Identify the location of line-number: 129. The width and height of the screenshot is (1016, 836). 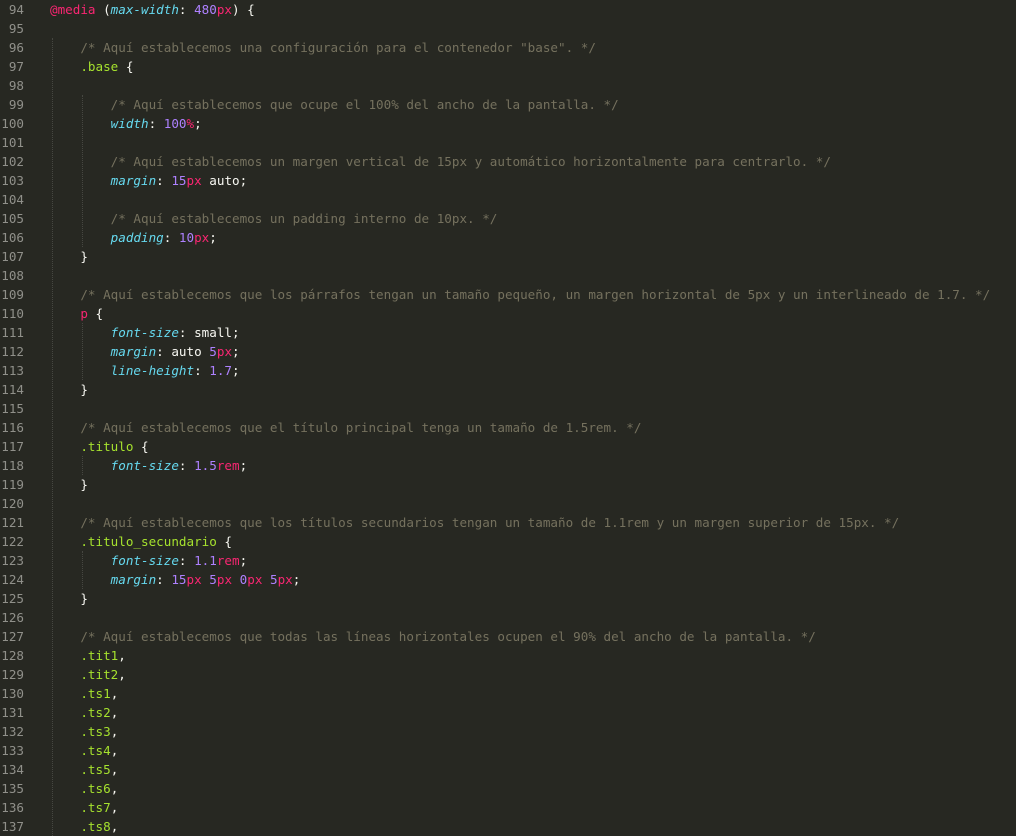
(12, 674).